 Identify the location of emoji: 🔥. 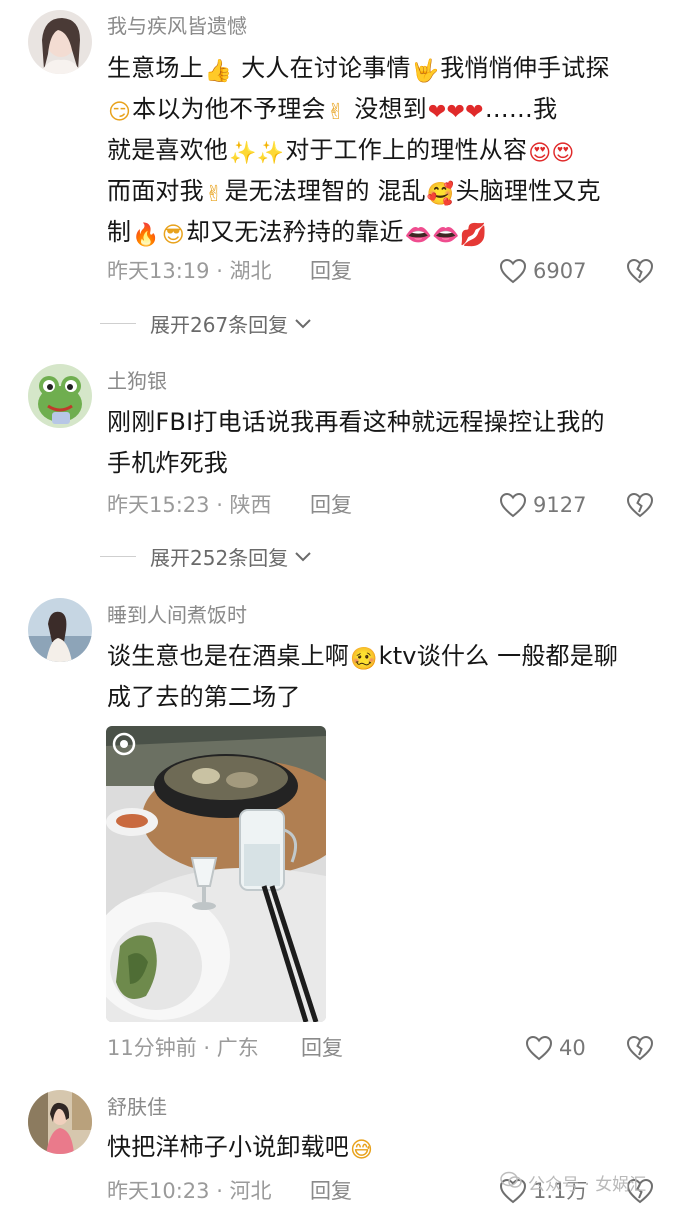
(146, 235).